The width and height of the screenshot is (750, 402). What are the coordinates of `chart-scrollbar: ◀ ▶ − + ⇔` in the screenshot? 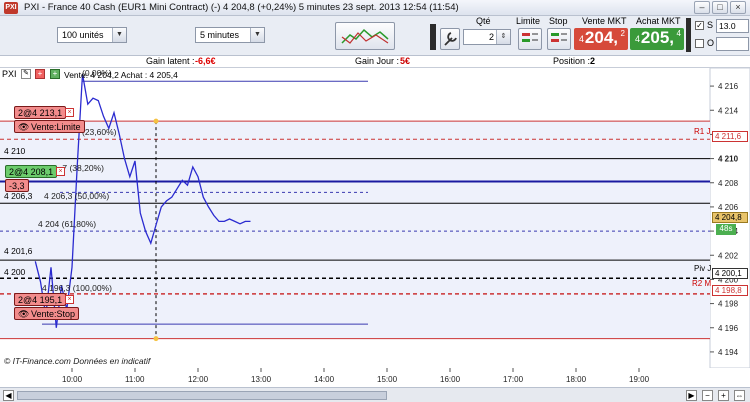 It's located at (375, 394).